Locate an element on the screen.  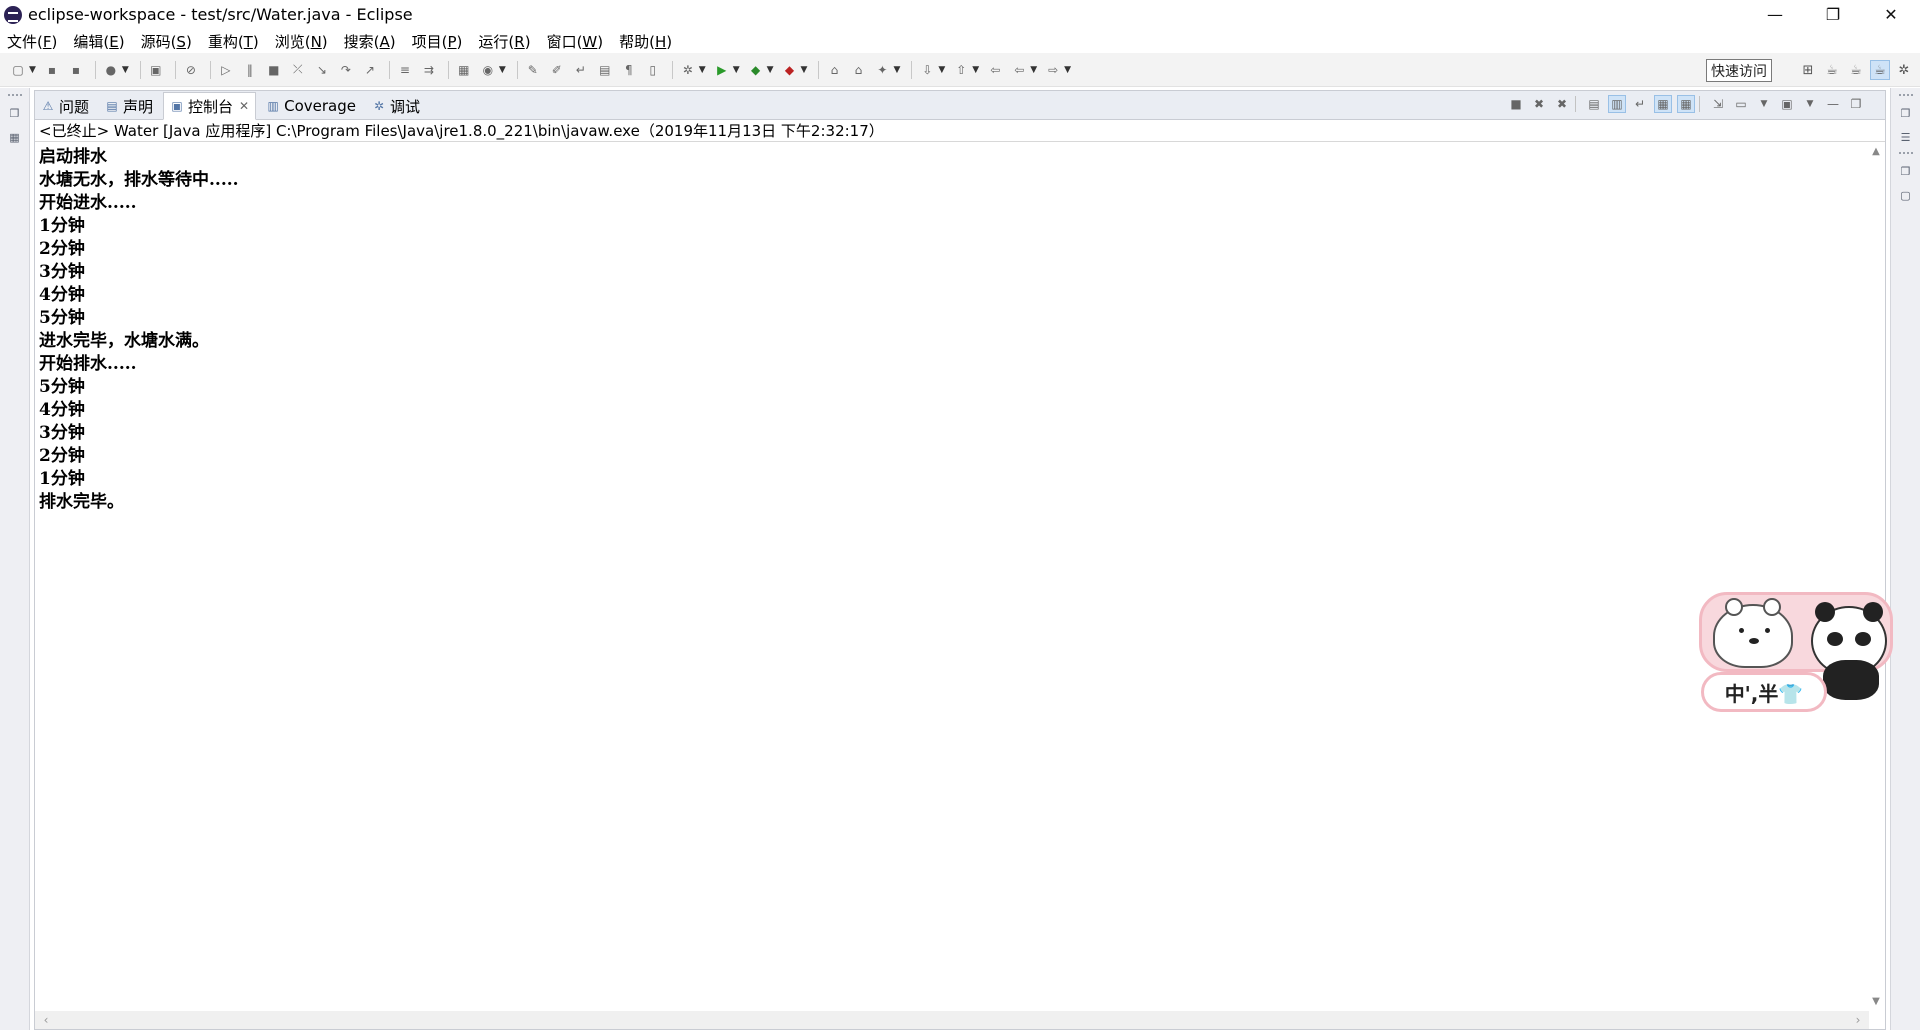
scroll-up-icon: ▲ is located at coordinates (1876, 152).